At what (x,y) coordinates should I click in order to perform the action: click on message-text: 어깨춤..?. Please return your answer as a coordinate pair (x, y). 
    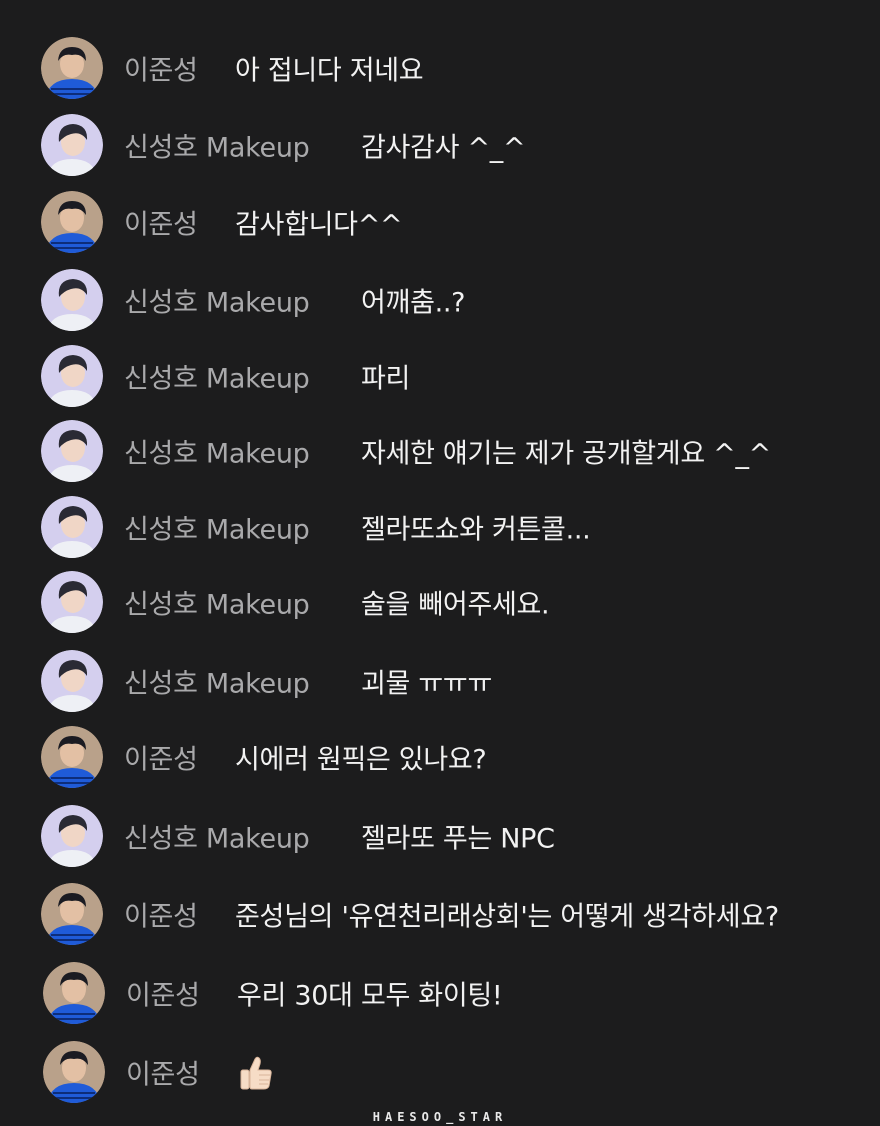
    Looking at the image, I should click on (413, 303).